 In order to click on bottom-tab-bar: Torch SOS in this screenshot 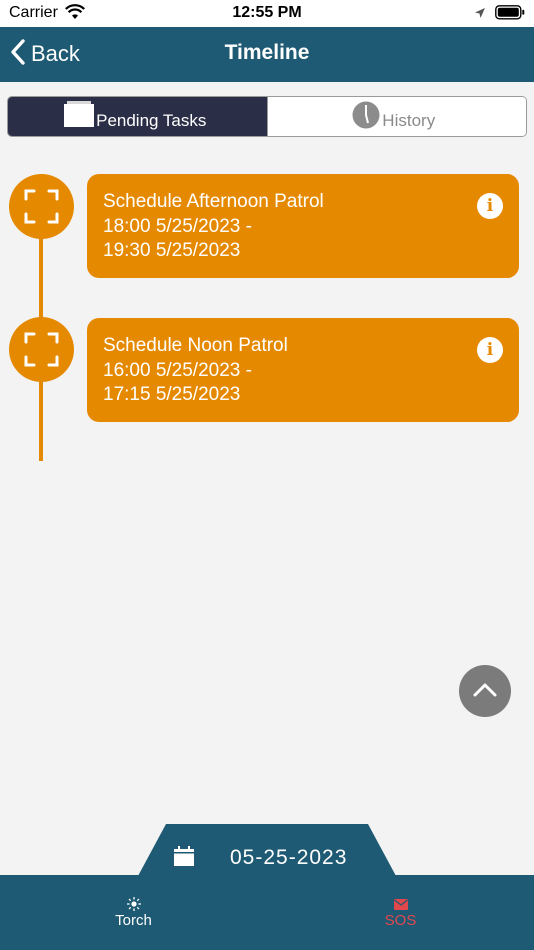, I will do `click(267, 912)`.